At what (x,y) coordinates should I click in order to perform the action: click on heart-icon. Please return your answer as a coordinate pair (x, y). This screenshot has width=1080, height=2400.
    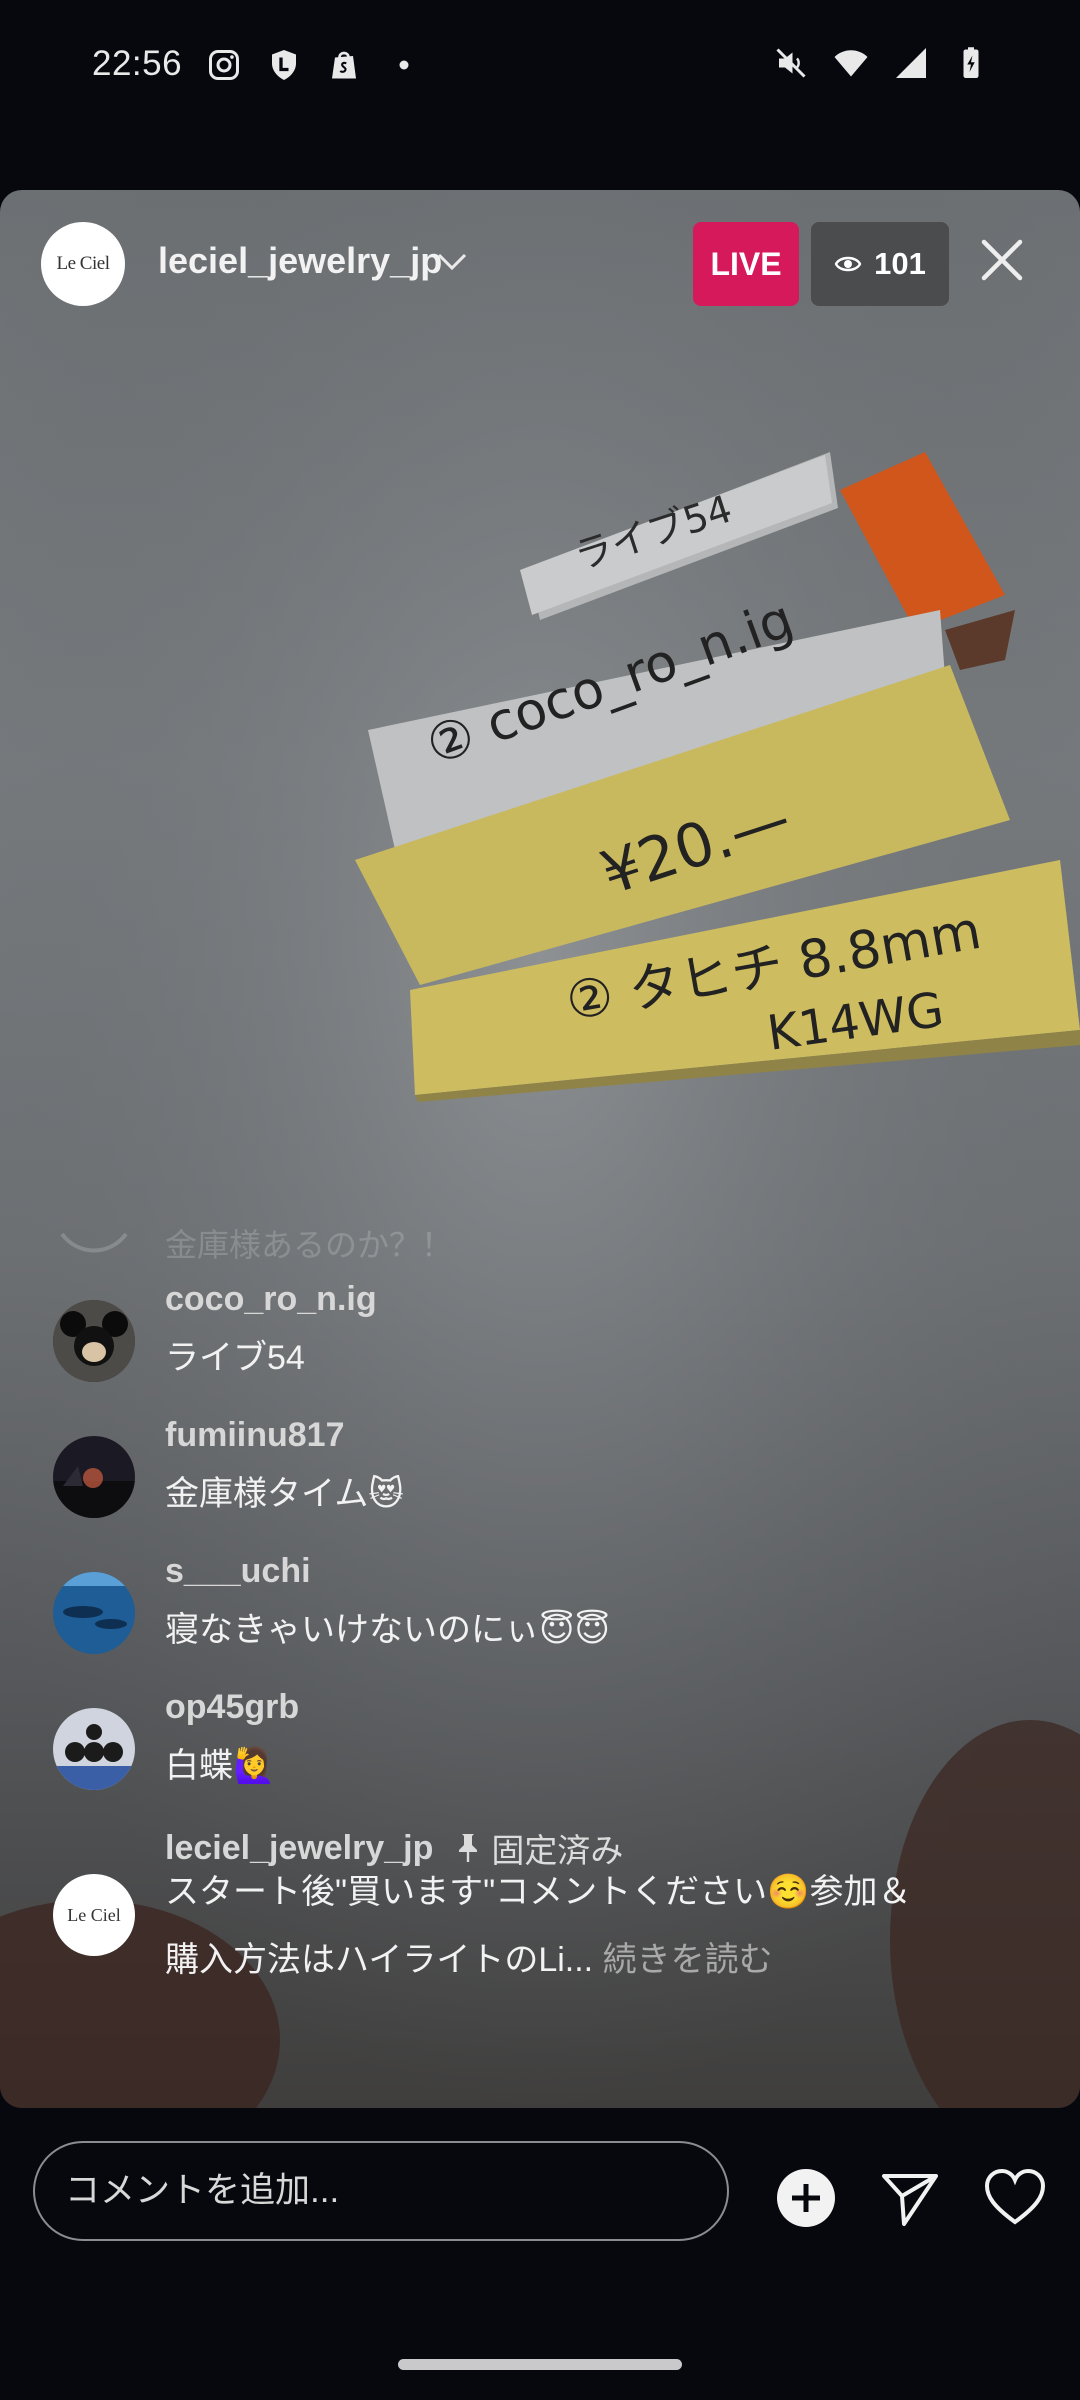
    Looking at the image, I should click on (1015, 2198).